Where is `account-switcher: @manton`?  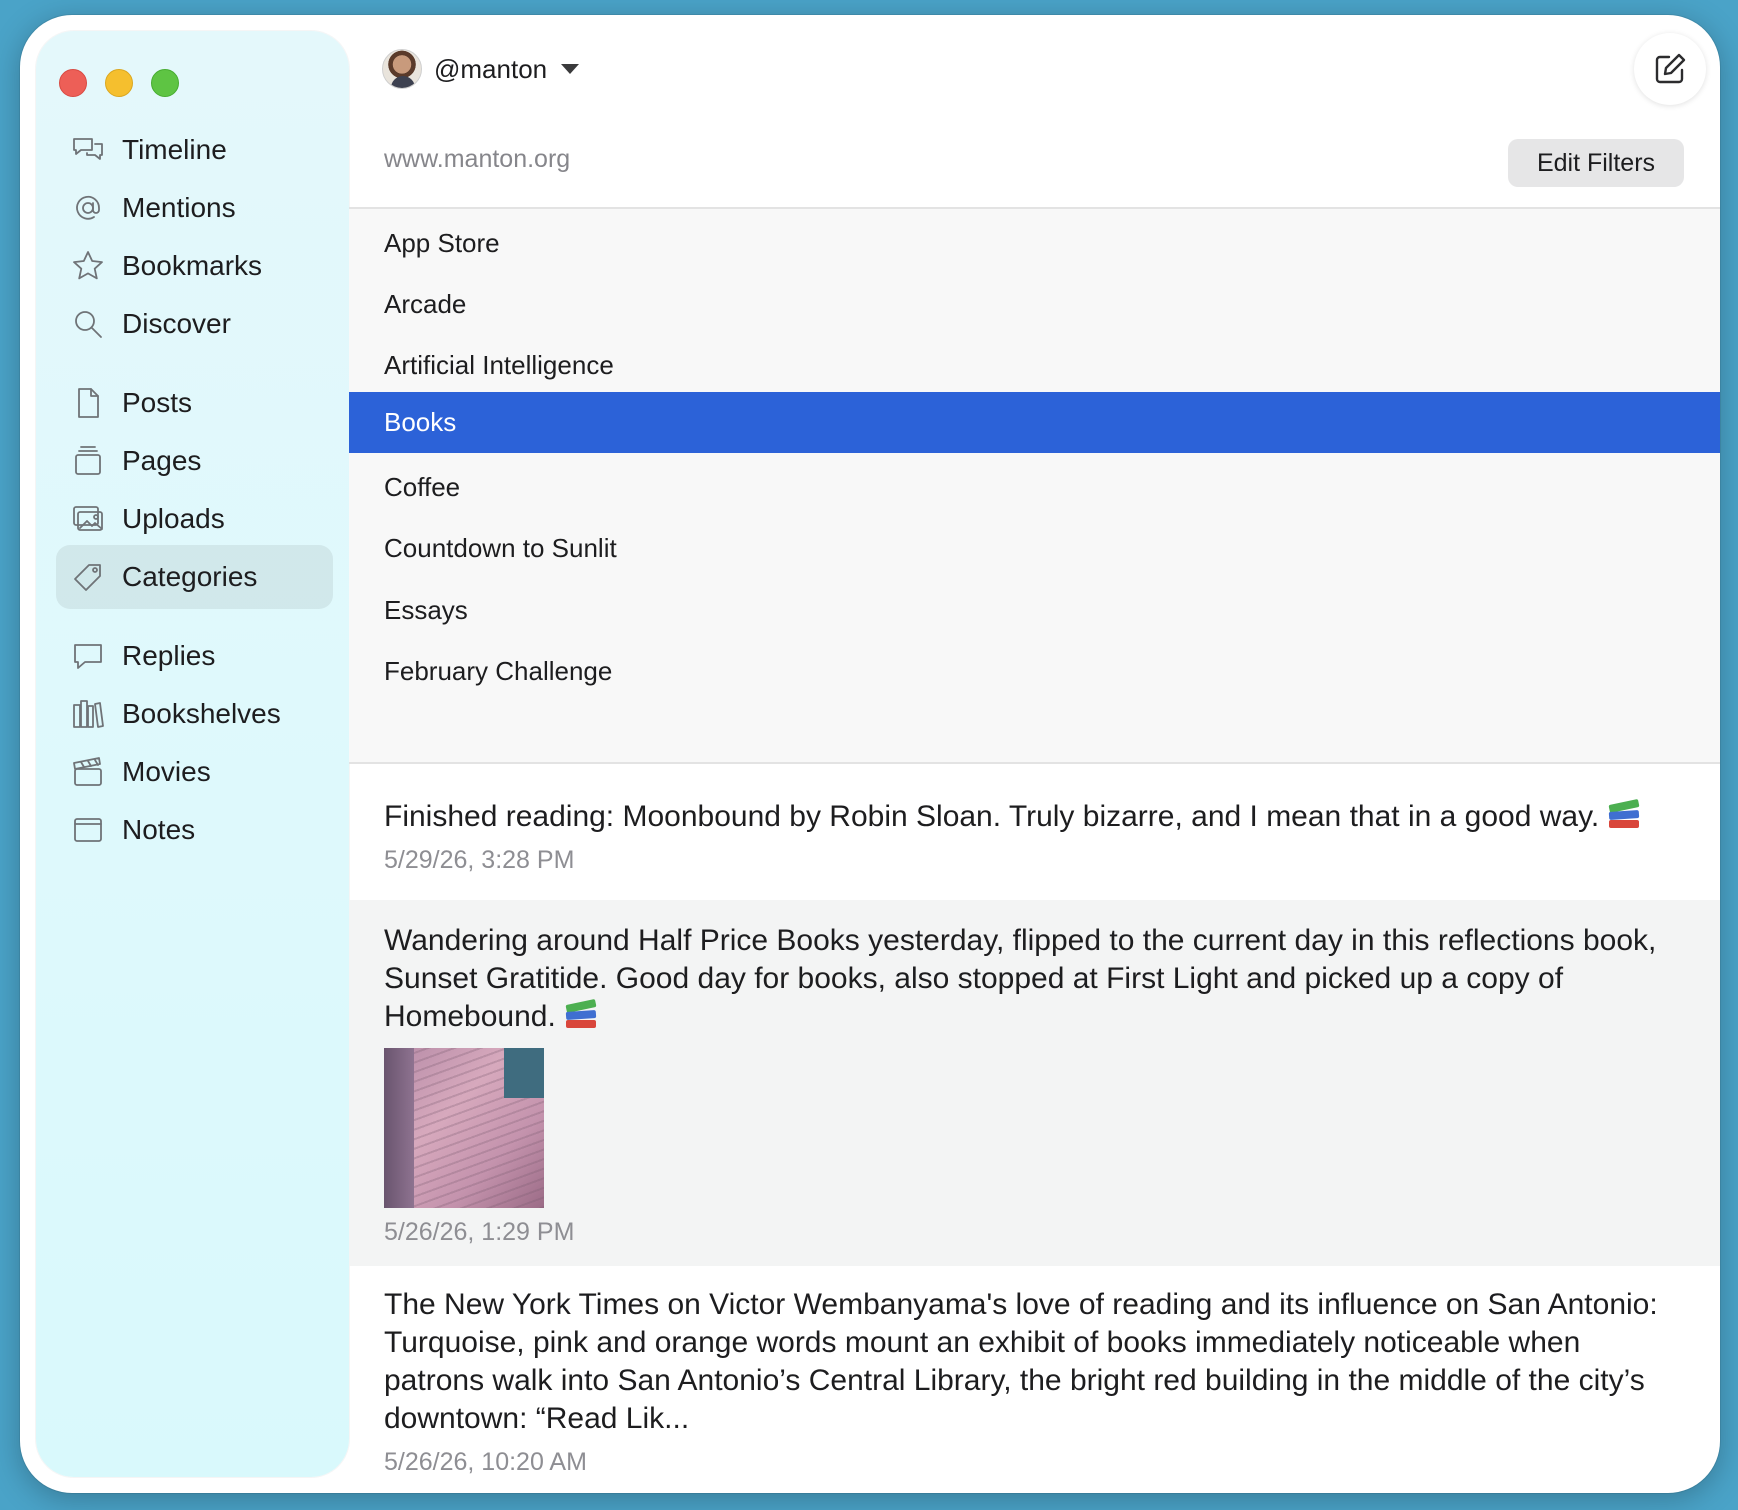 account-switcher: @manton is located at coordinates (481, 69).